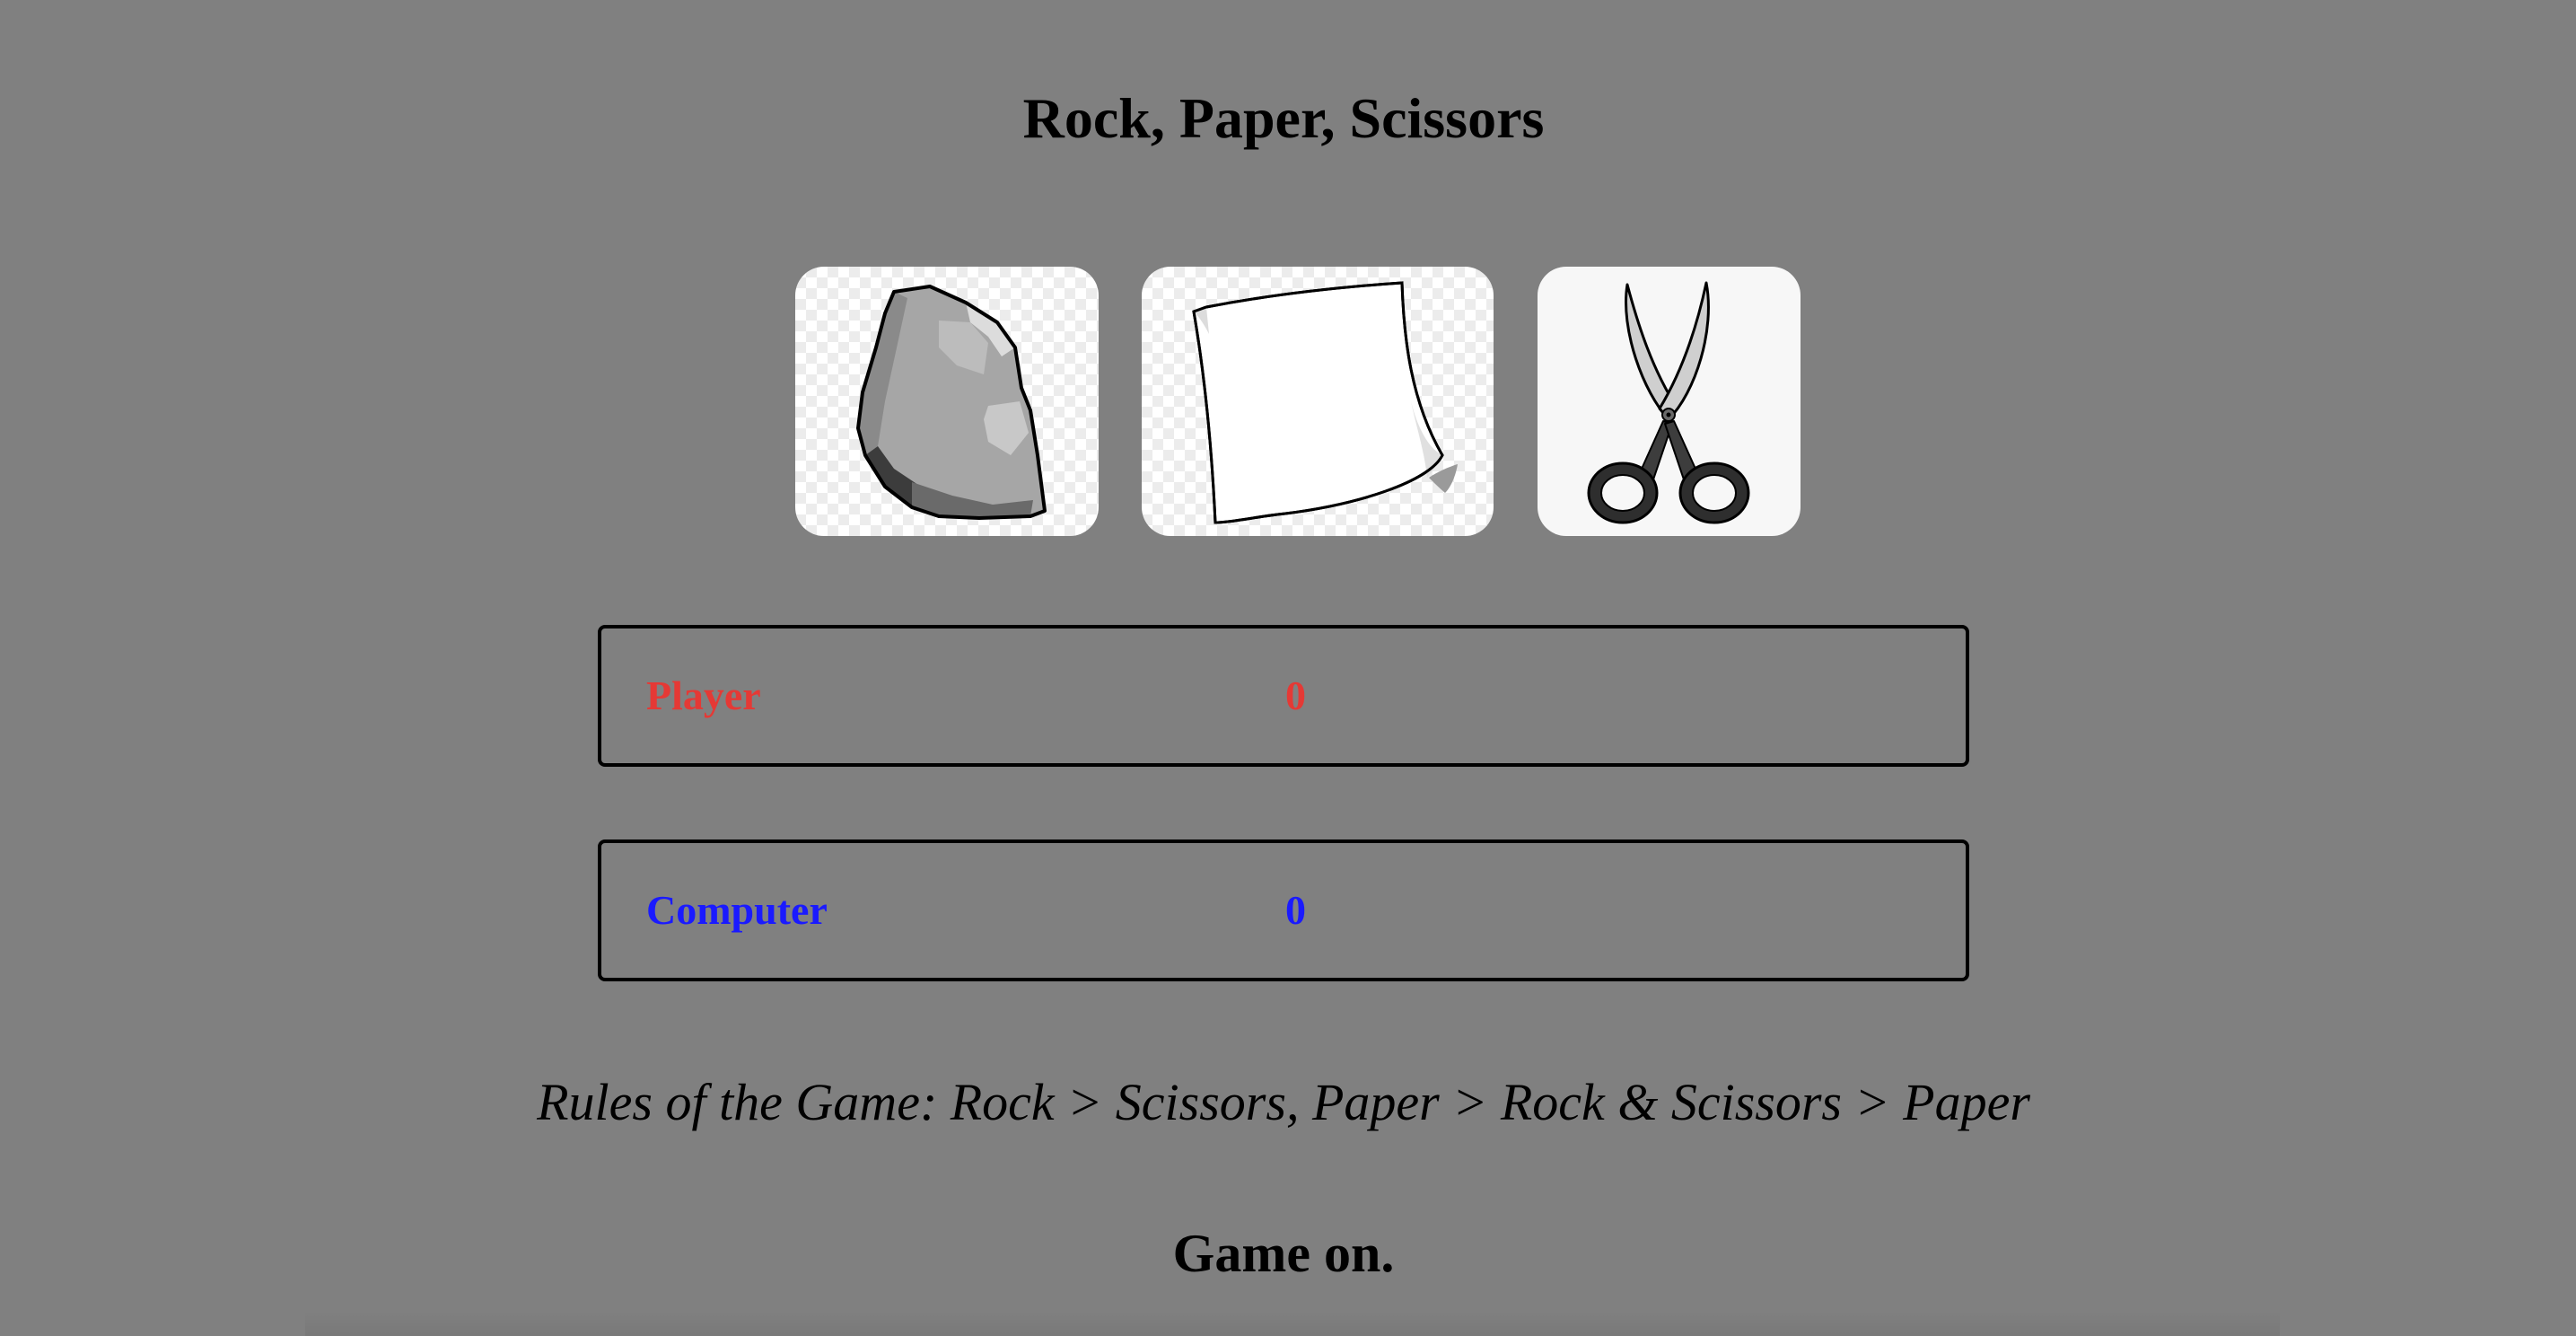 This screenshot has height=1336, width=2576. I want to click on scissors-icon, so click(1668, 402).